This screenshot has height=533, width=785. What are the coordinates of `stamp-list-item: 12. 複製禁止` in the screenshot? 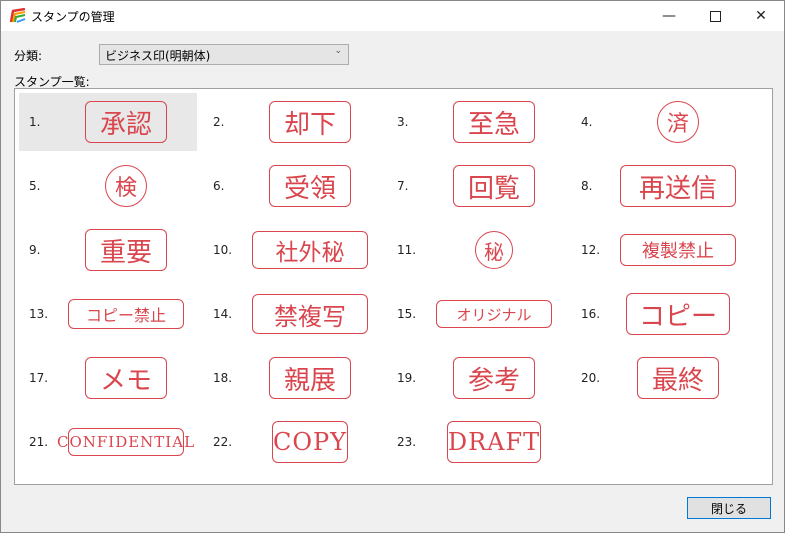 It's located at (660, 250).